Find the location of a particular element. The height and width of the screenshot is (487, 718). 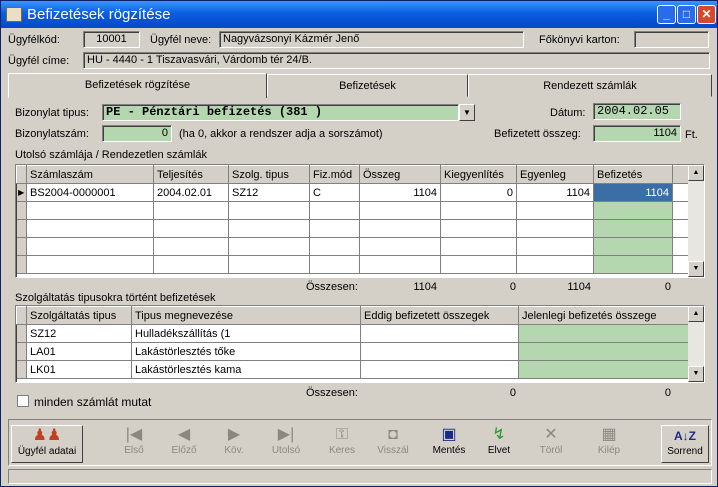

next-button: ▶ Köv. is located at coordinates (234, 444).